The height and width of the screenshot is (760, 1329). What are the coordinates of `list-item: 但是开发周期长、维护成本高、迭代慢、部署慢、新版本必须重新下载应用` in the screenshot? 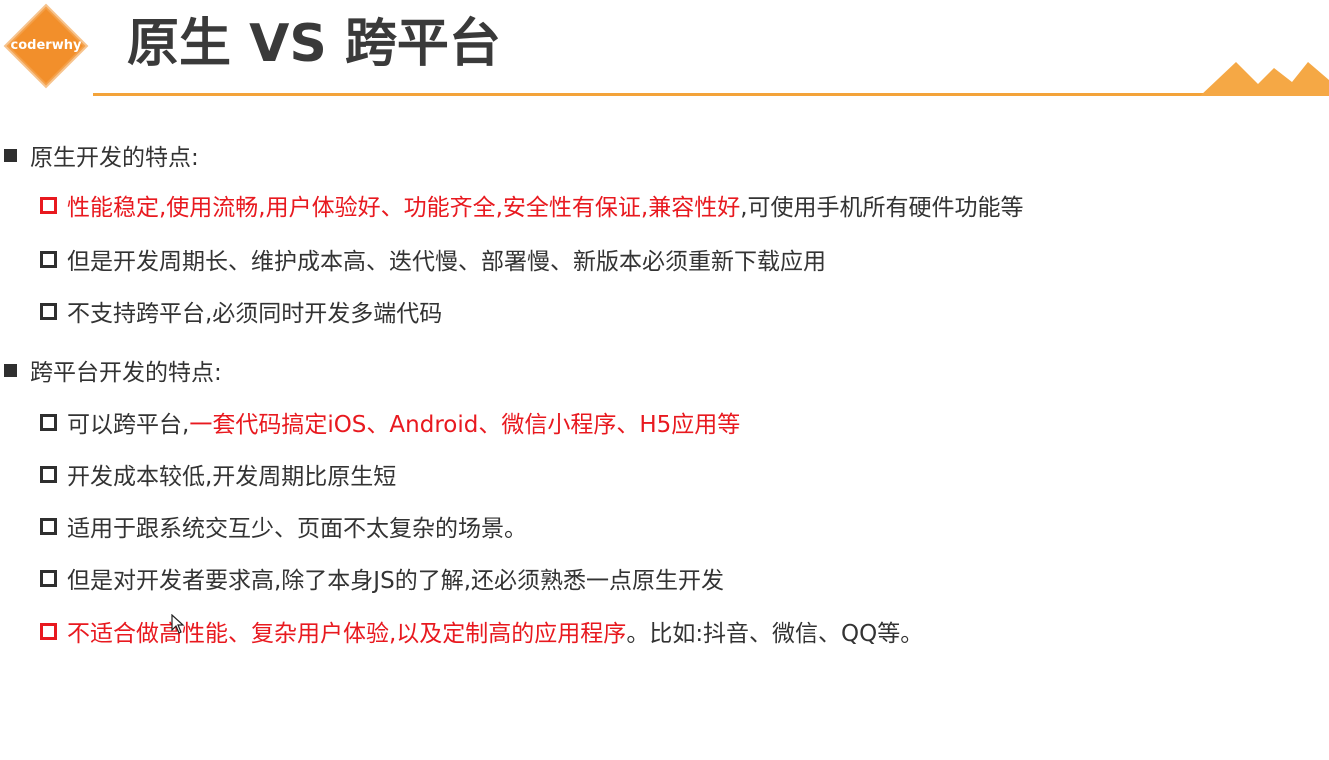 It's located at (433, 259).